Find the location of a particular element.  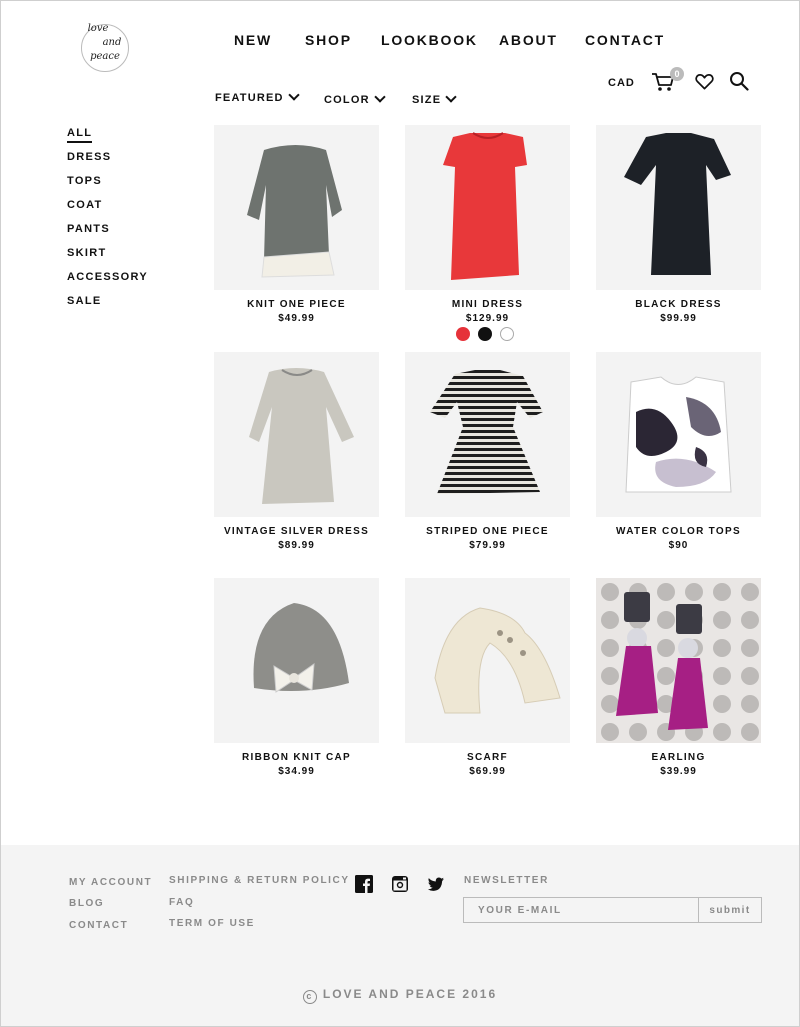

copyright-icon: c is located at coordinates (309, 997).